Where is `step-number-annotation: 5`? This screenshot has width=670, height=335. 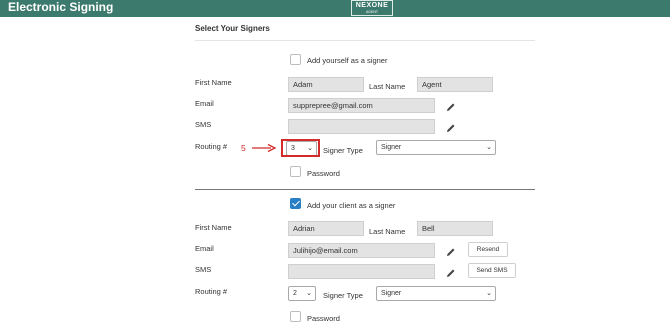
step-number-annotation: 5 is located at coordinates (243, 148).